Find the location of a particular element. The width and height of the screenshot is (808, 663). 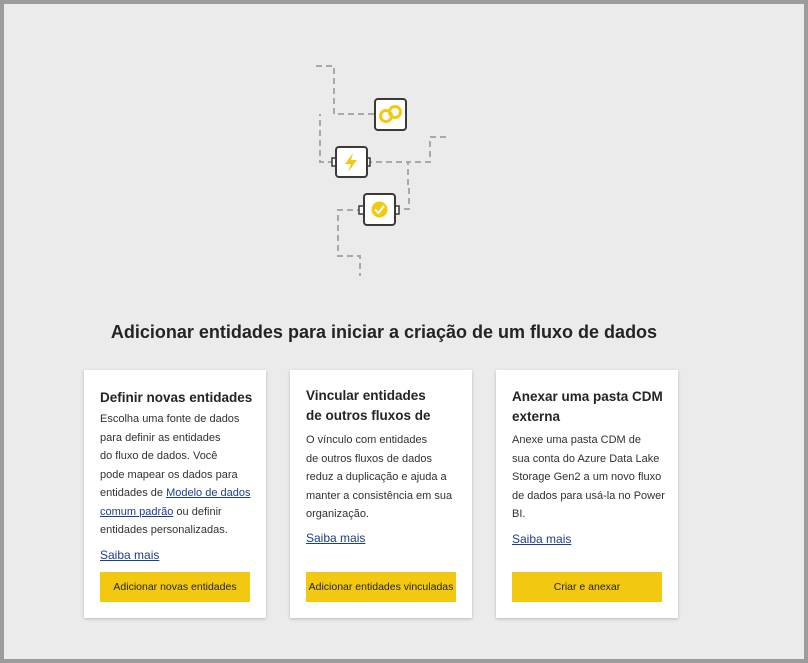

check-badge-icon is located at coordinates (379, 209).